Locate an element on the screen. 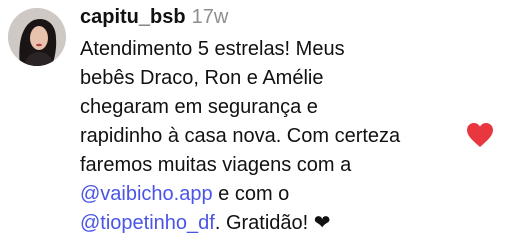  like-button is located at coordinates (480, 135).